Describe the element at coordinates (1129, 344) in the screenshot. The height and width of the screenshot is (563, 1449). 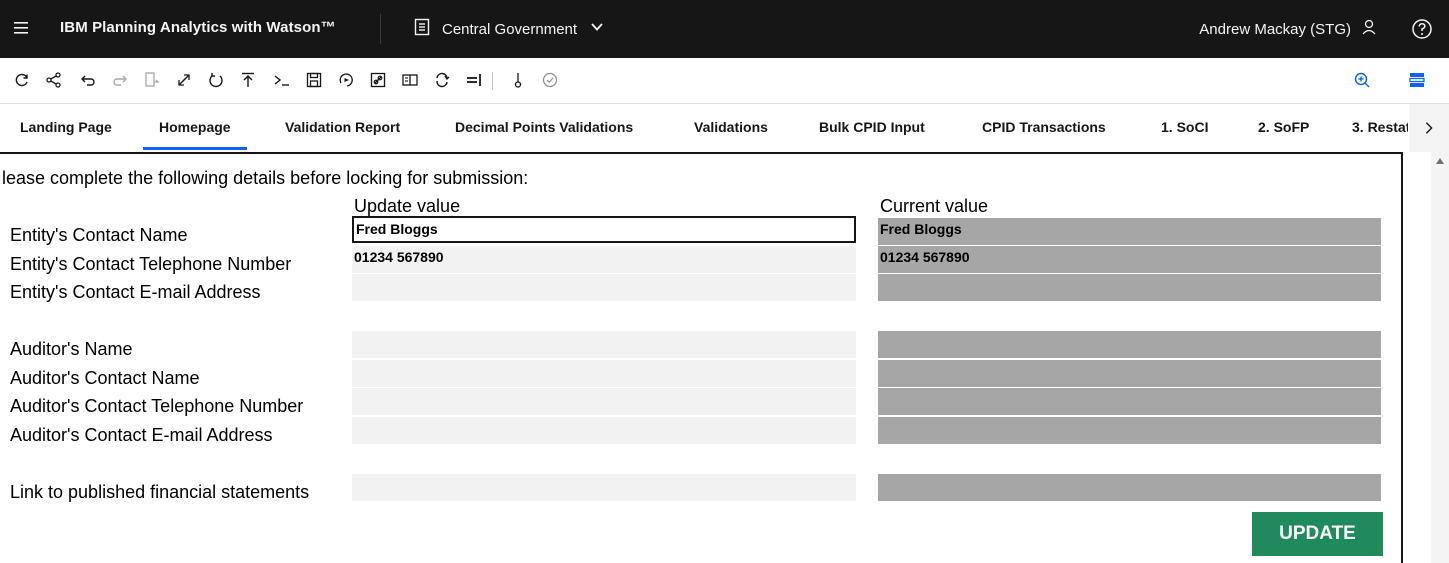
I see `current-cell-auditor-name` at that location.